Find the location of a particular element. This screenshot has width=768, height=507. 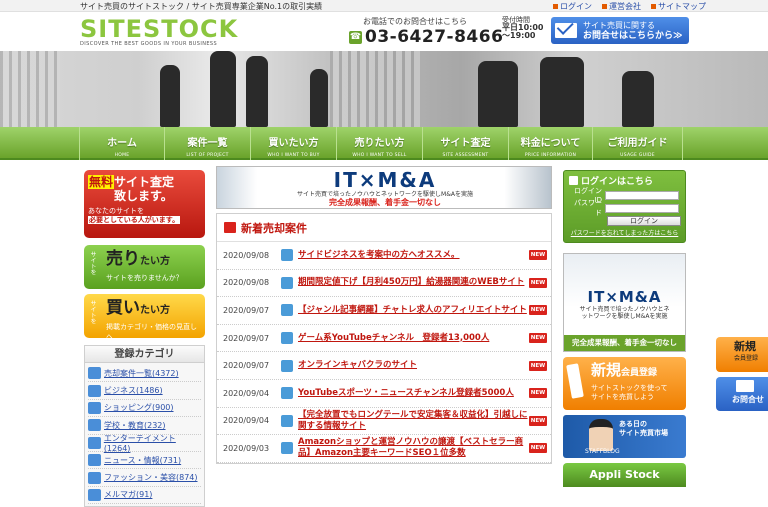

nav-guide: ご利用ガイド USAGE GUIDE is located at coordinates (638, 143).